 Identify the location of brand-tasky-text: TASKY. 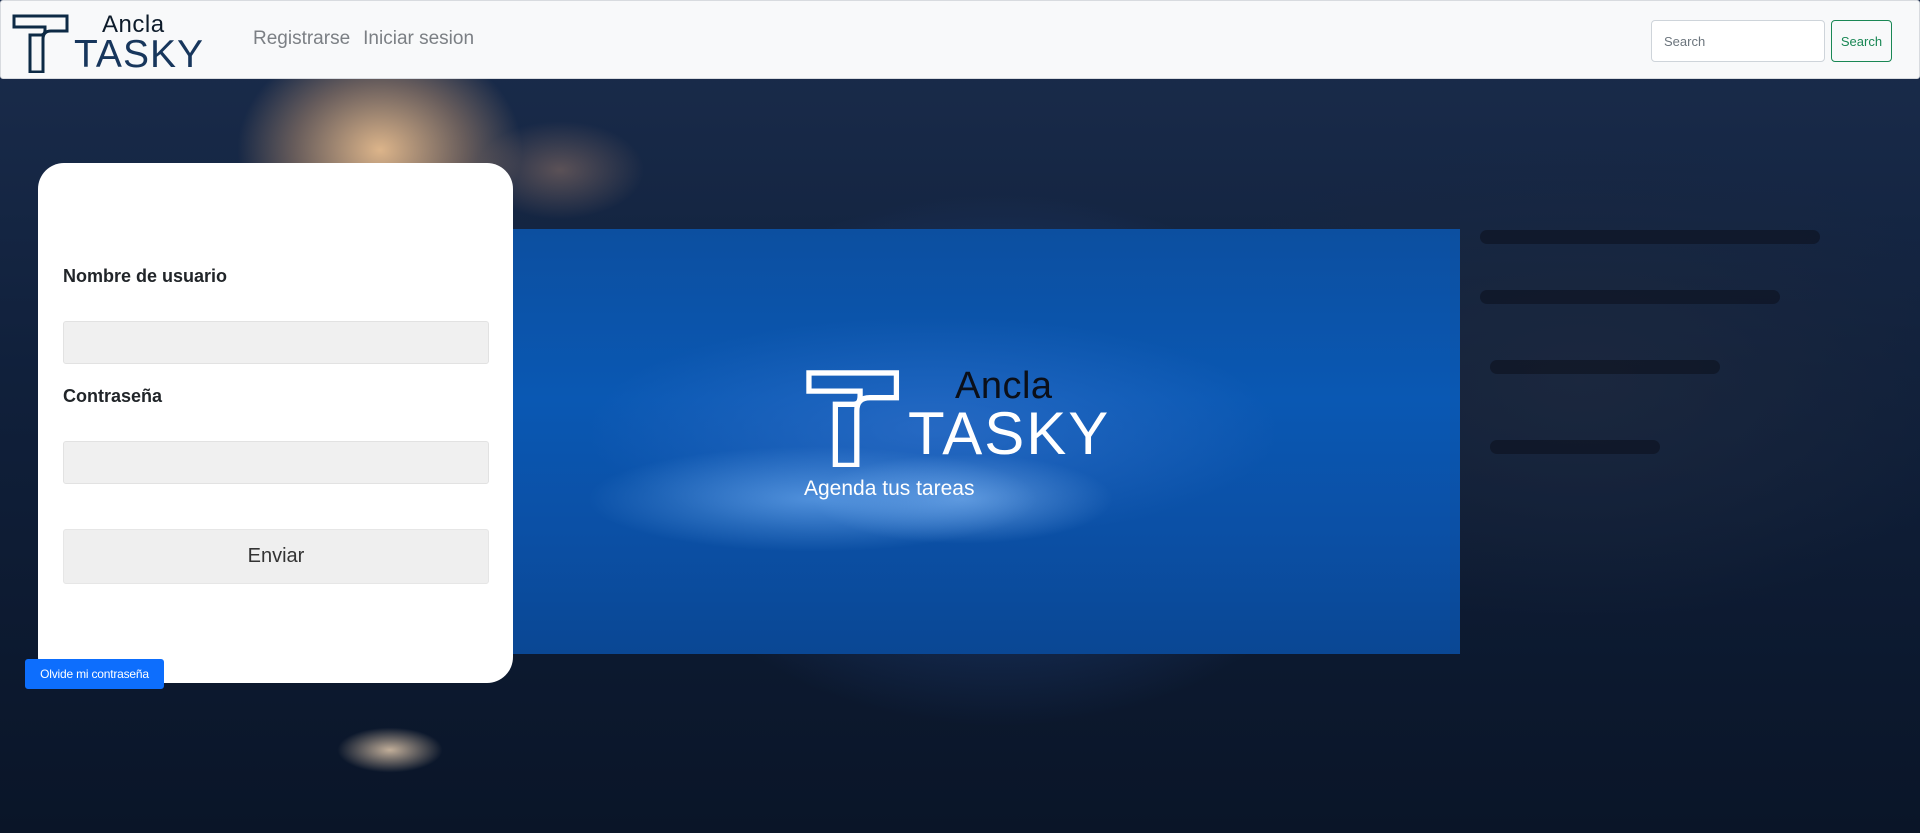
(139, 54).